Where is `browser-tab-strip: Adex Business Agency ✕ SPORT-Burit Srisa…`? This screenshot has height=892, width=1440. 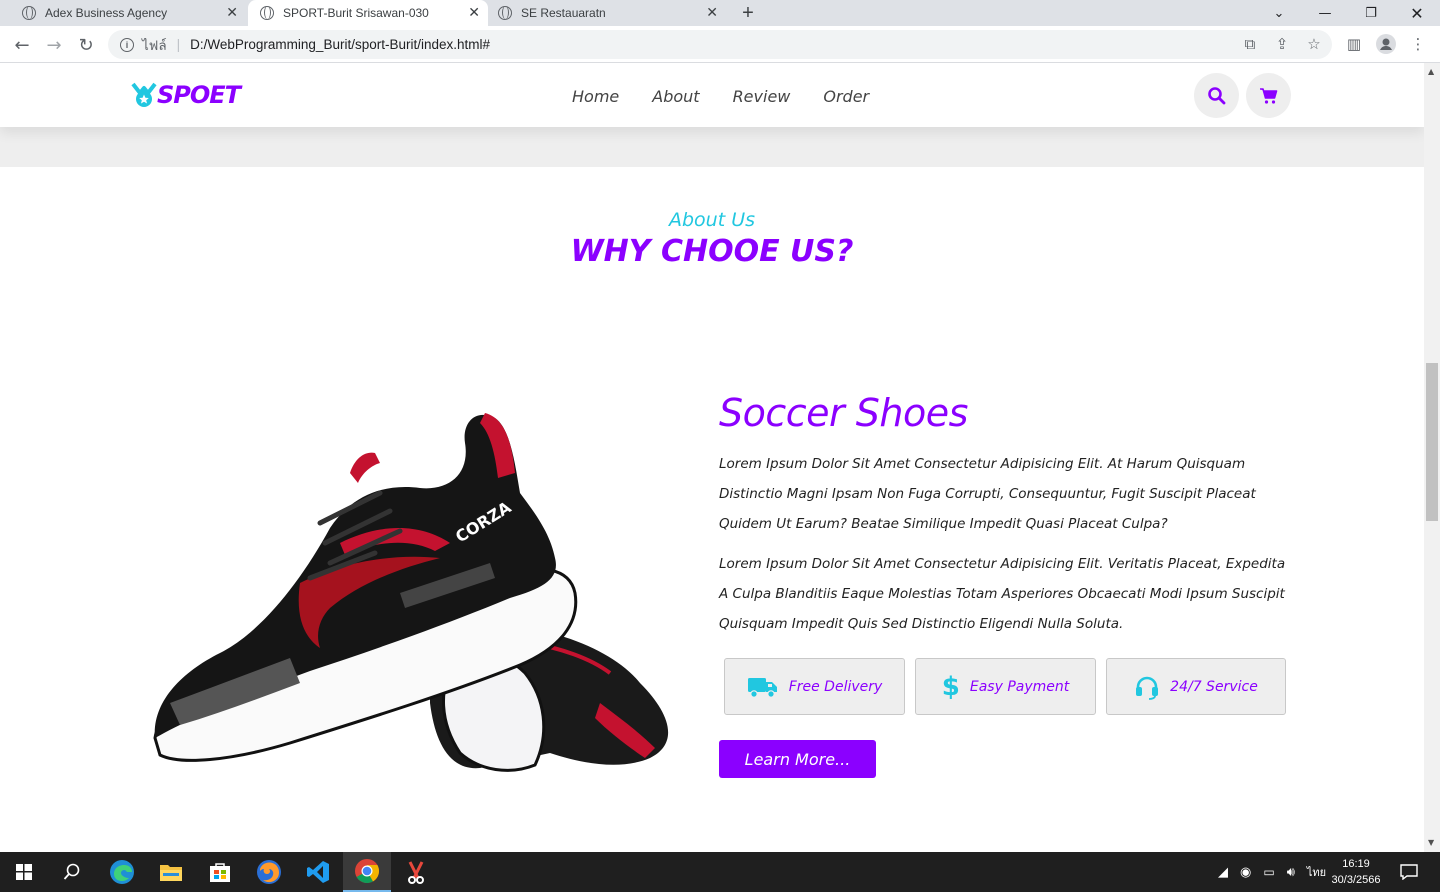
browser-tab-strip: Adex Business Agency ✕ SPORT-Burit Srisa… is located at coordinates (720, 13).